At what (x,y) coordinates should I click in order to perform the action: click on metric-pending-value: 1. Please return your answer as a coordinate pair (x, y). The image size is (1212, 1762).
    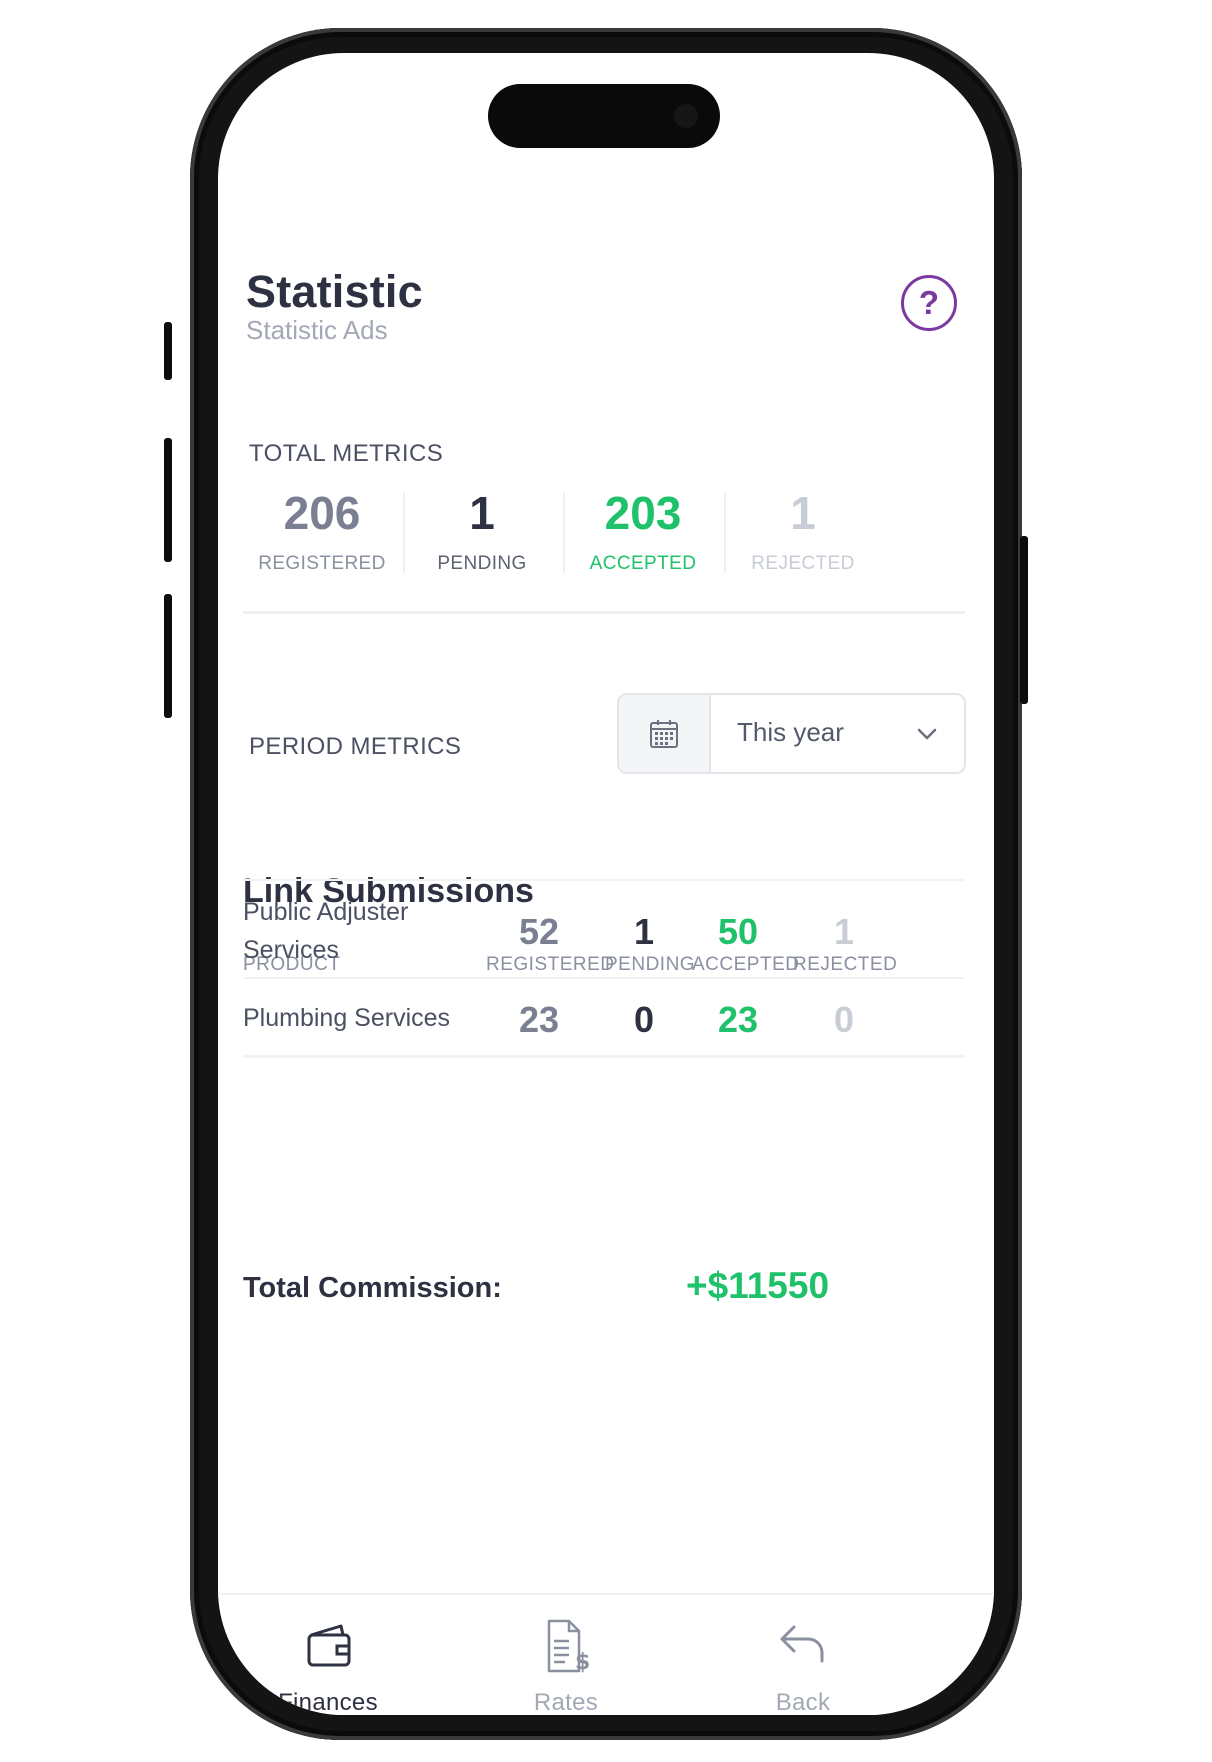
    Looking at the image, I should click on (482, 513).